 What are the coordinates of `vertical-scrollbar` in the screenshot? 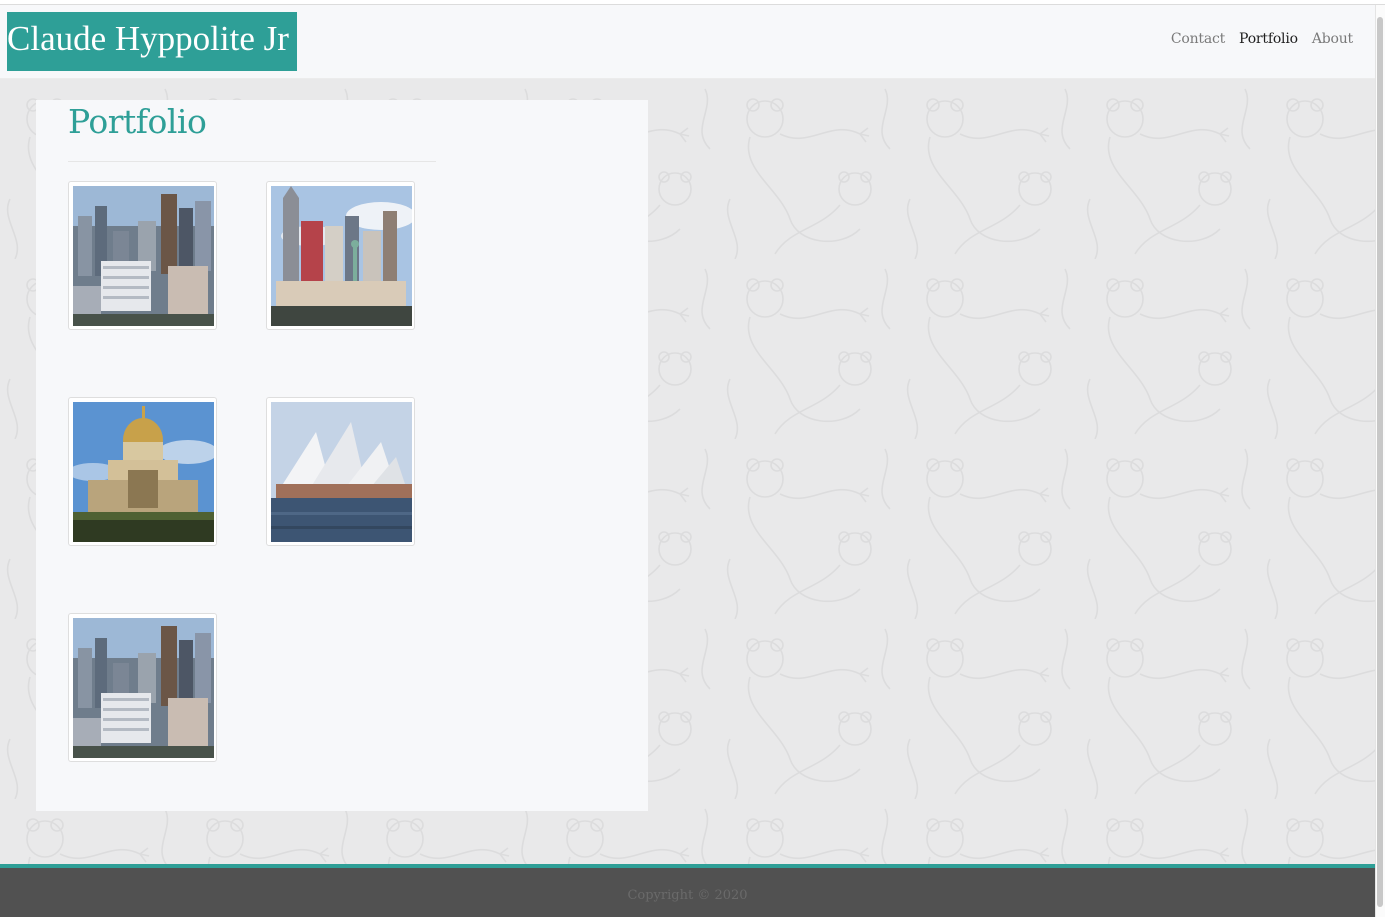 It's located at (1380, 461).